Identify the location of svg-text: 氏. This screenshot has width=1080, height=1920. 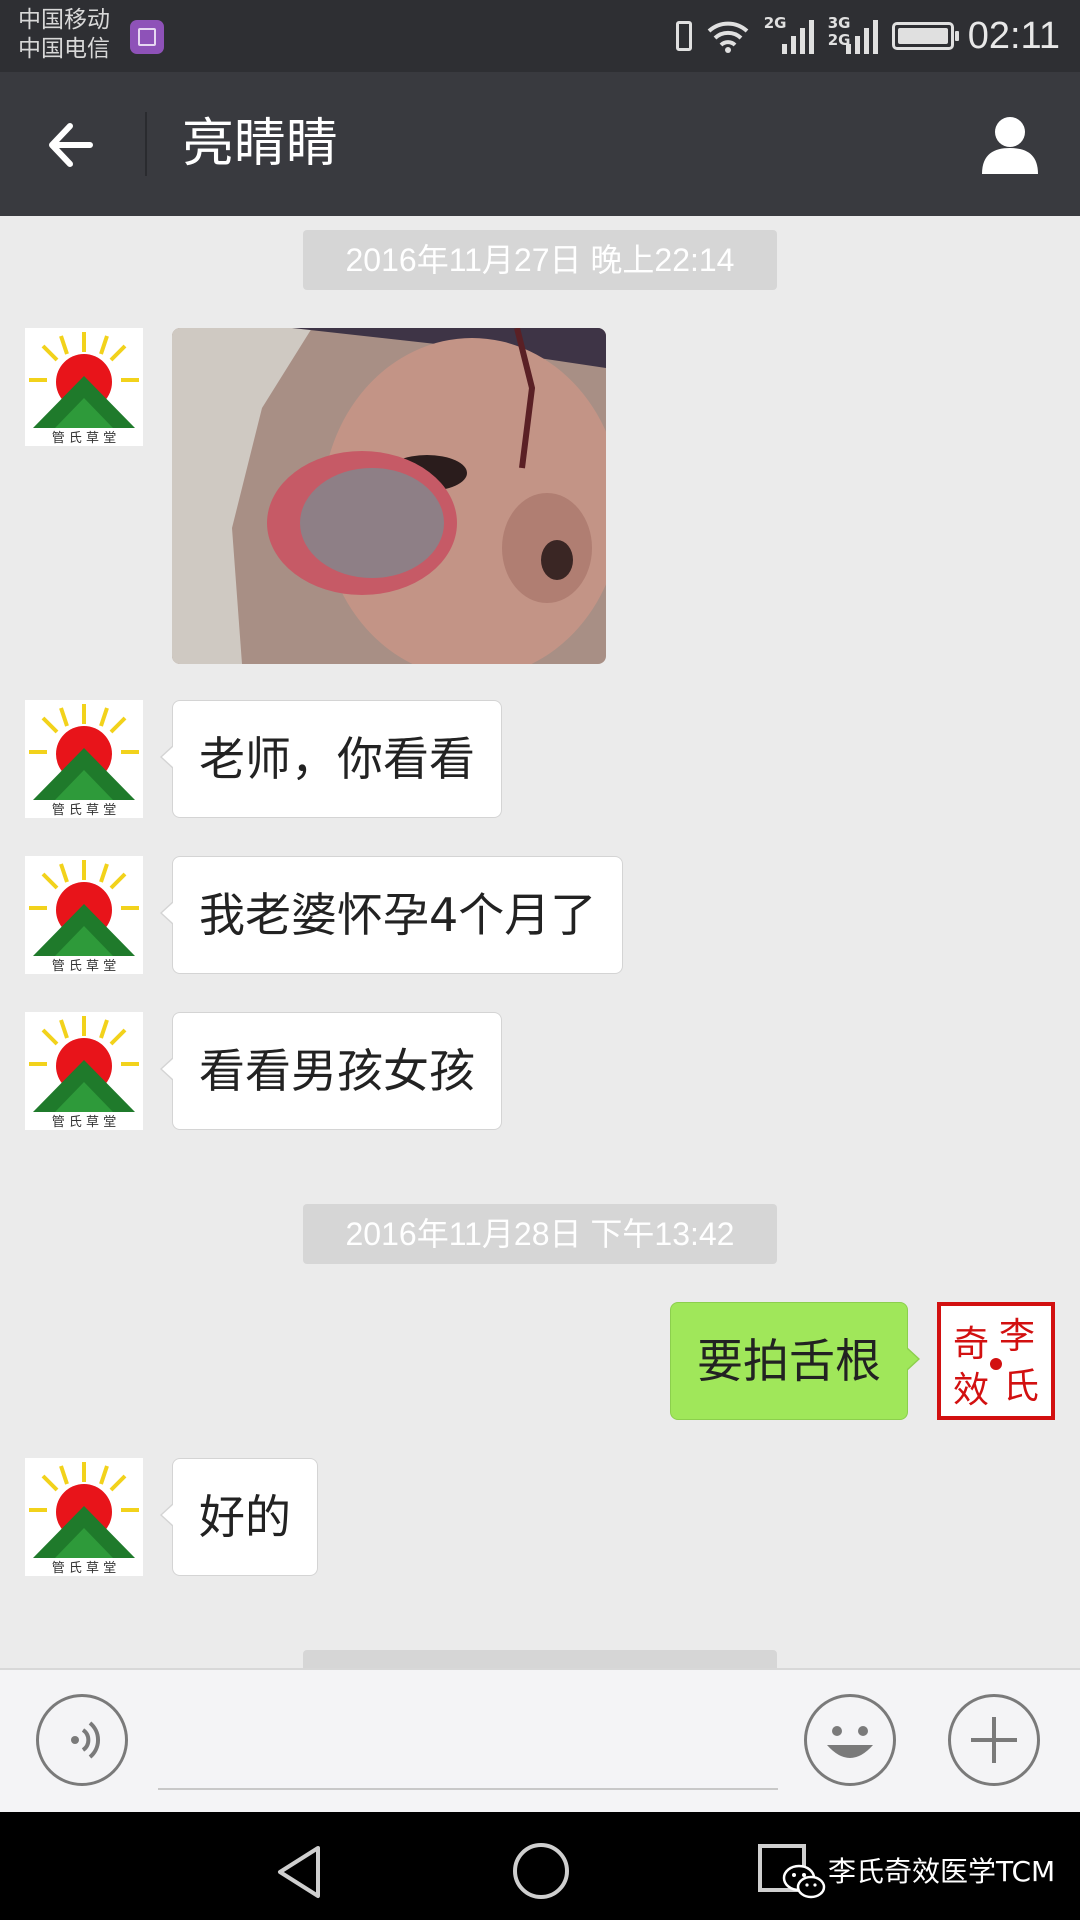
(1021, 1386).